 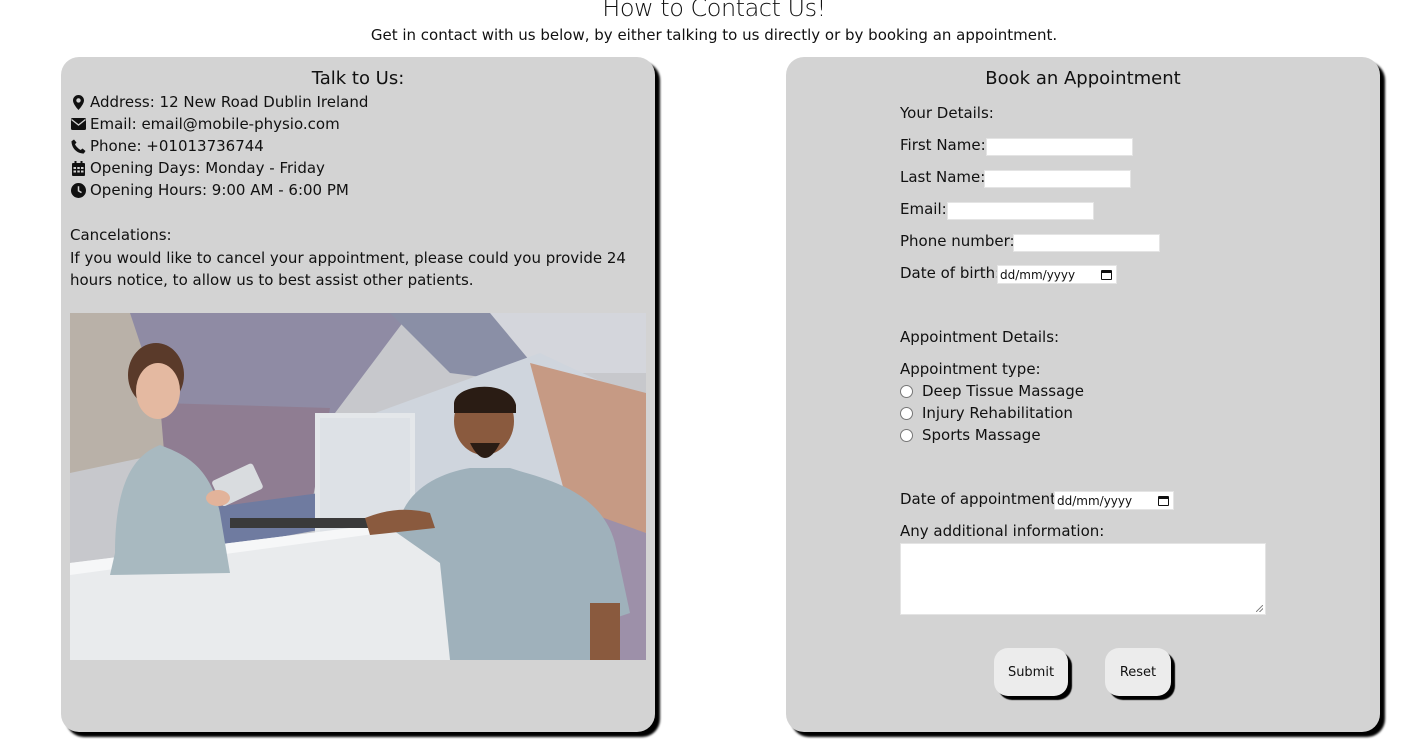 What do you see at coordinates (78, 124) in the screenshot?
I see `envelope-icon` at bounding box center [78, 124].